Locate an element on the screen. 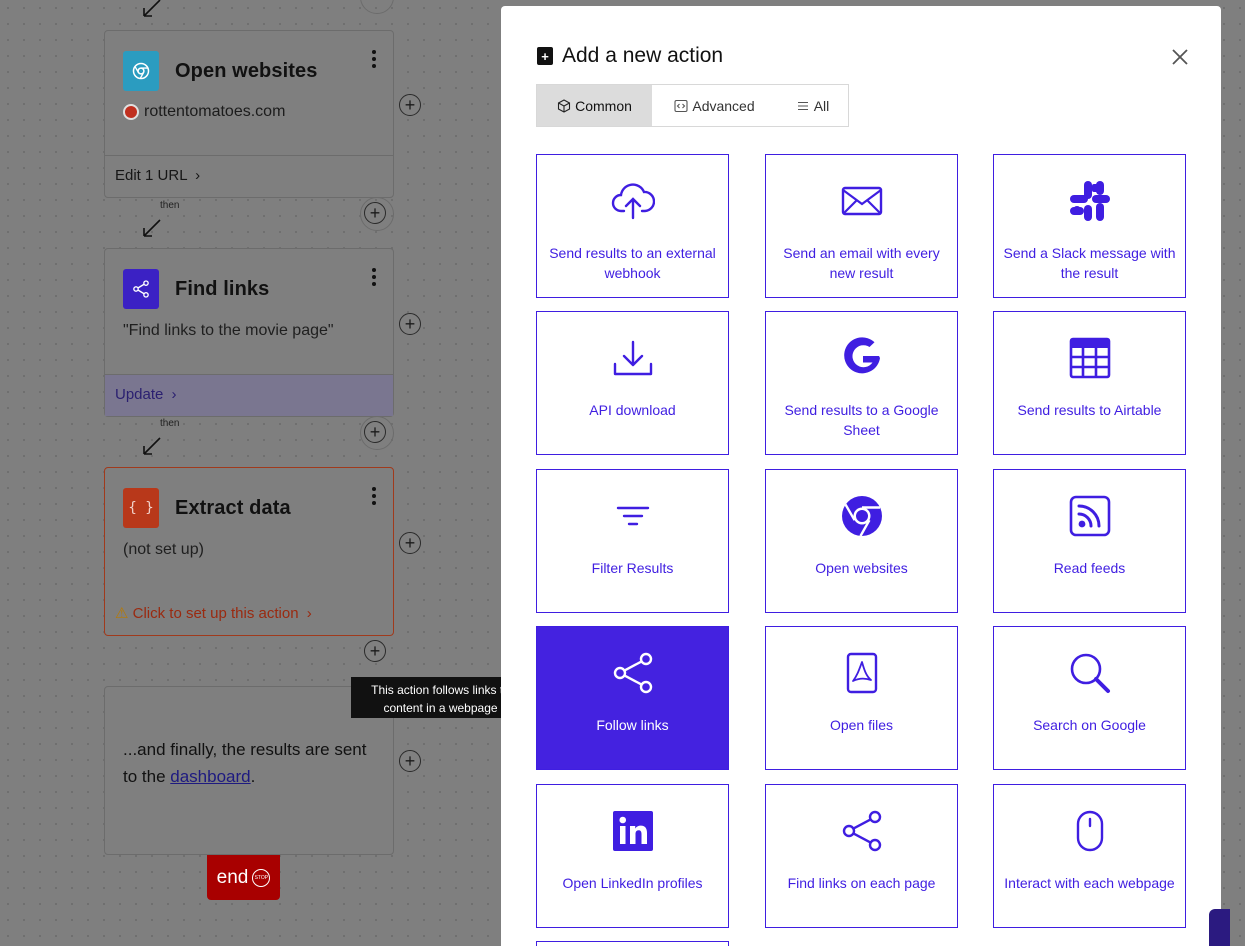  action-tile-search-google: Search on Google is located at coordinates (1089, 698).